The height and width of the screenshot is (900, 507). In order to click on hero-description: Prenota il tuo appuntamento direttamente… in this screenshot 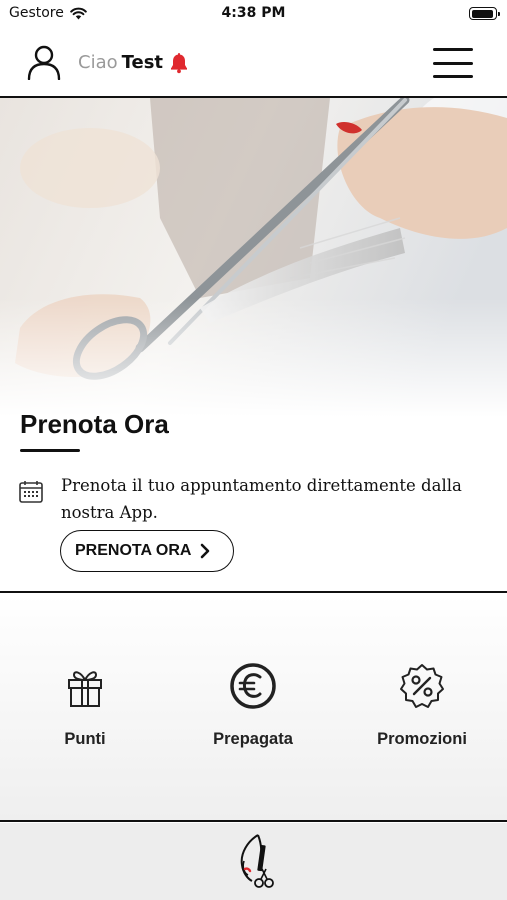, I will do `click(261, 499)`.